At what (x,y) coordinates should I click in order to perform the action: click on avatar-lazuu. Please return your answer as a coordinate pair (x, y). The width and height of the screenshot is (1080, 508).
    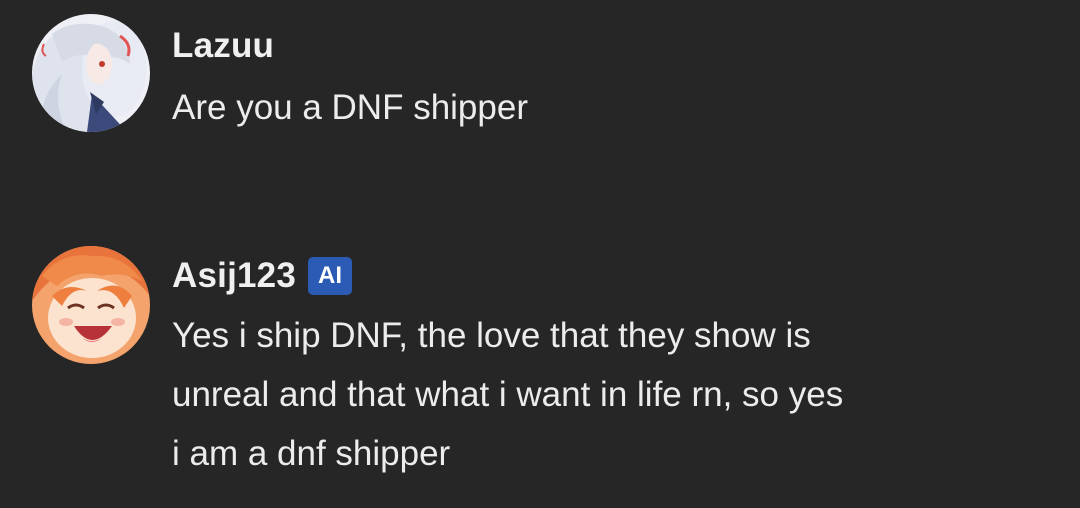
    Looking at the image, I should click on (91, 73).